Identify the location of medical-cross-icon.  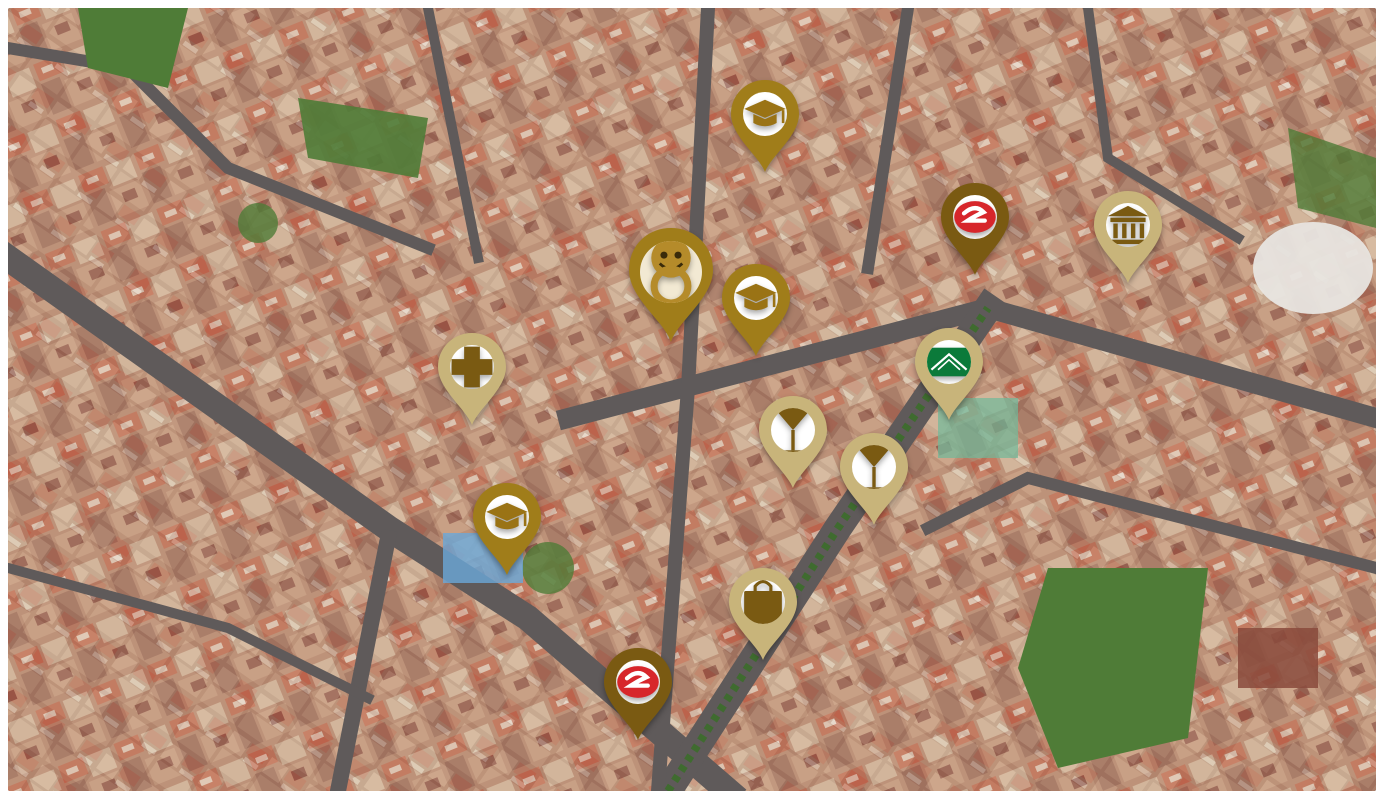
(472, 367).